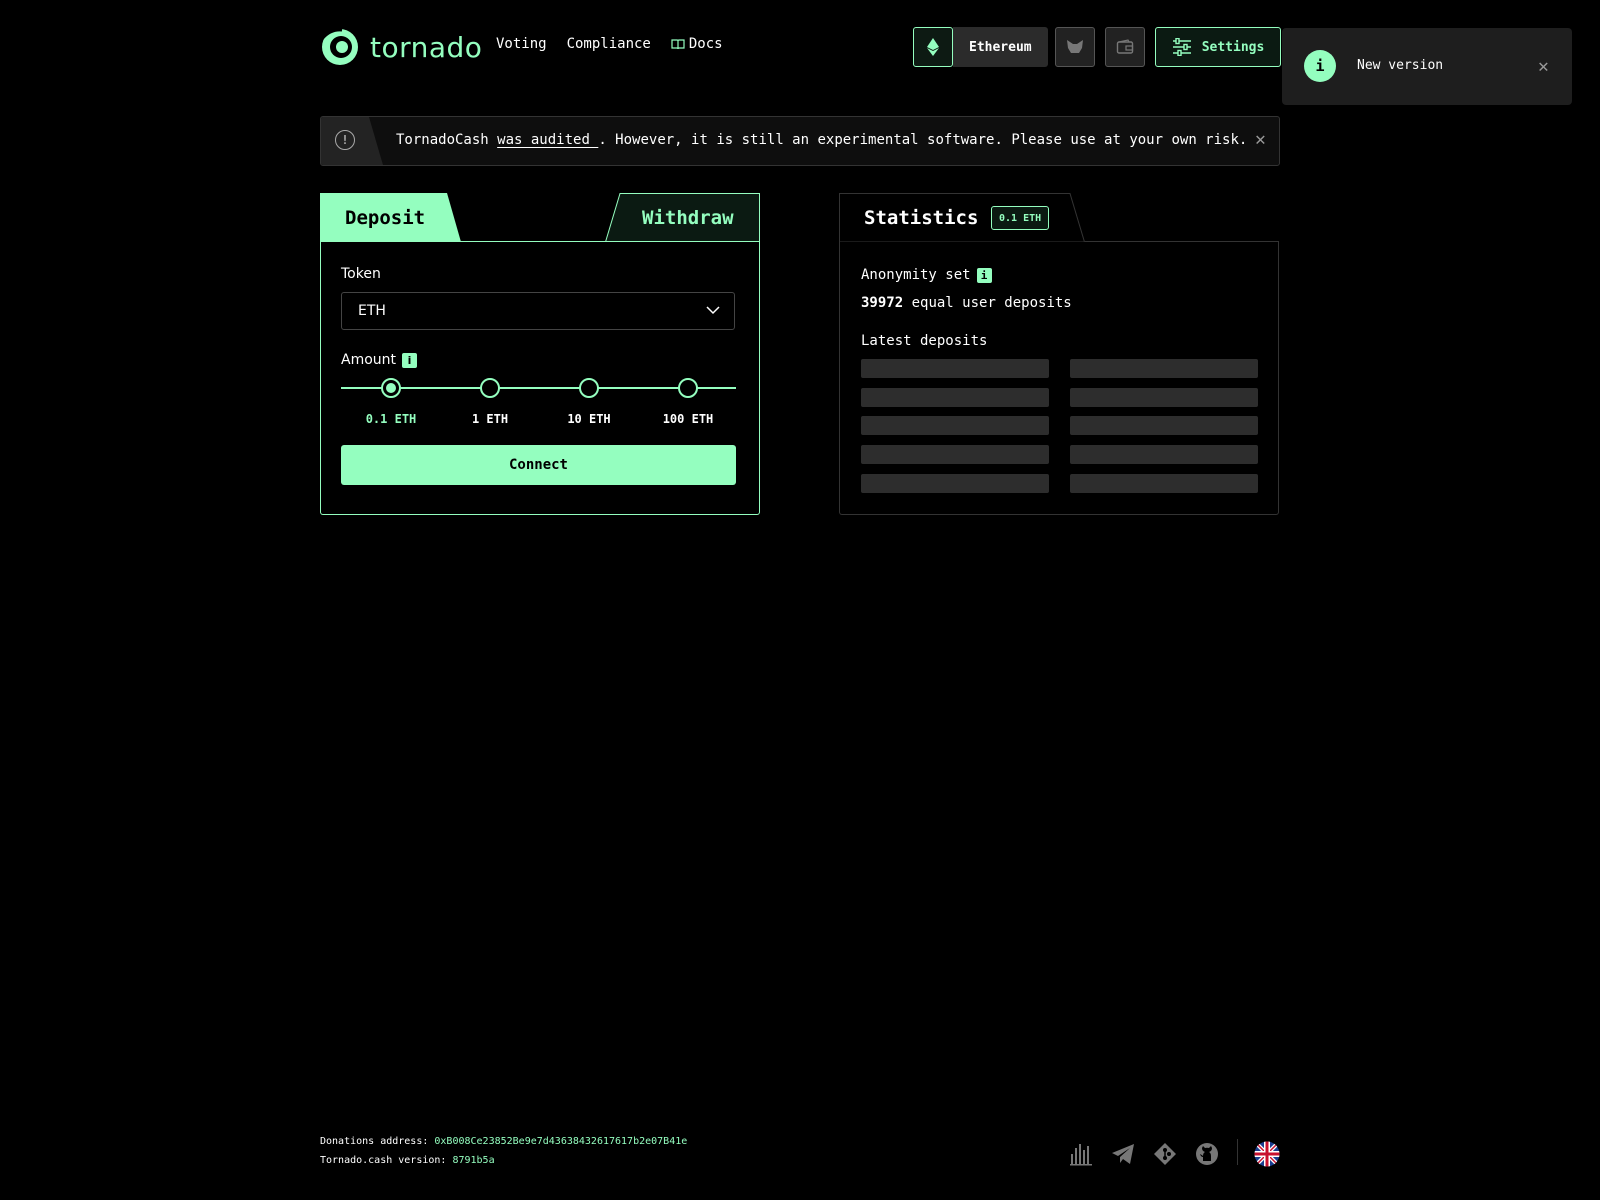 This screenshot has width=1600, height=1200. What do you see at coordinates (385, 218) in the screenshot?
I see `tab-deposit-label: Deposit` at bounding box center [385, 218].